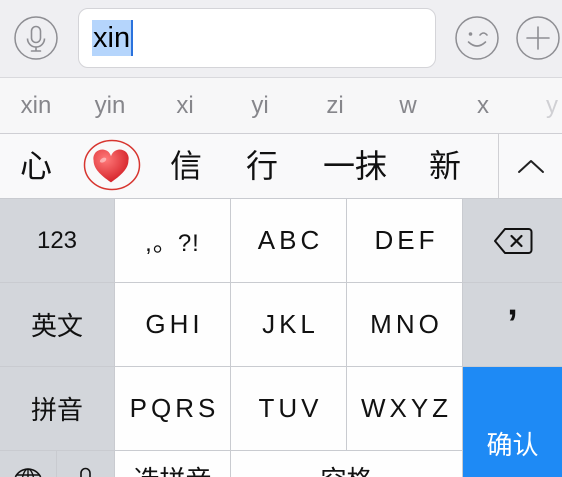 The width and height of the screenshot is (562, 477). Describe the element at coordinates (172, 324) in the screenshot. I see `ghi-key: GHI` at that location.